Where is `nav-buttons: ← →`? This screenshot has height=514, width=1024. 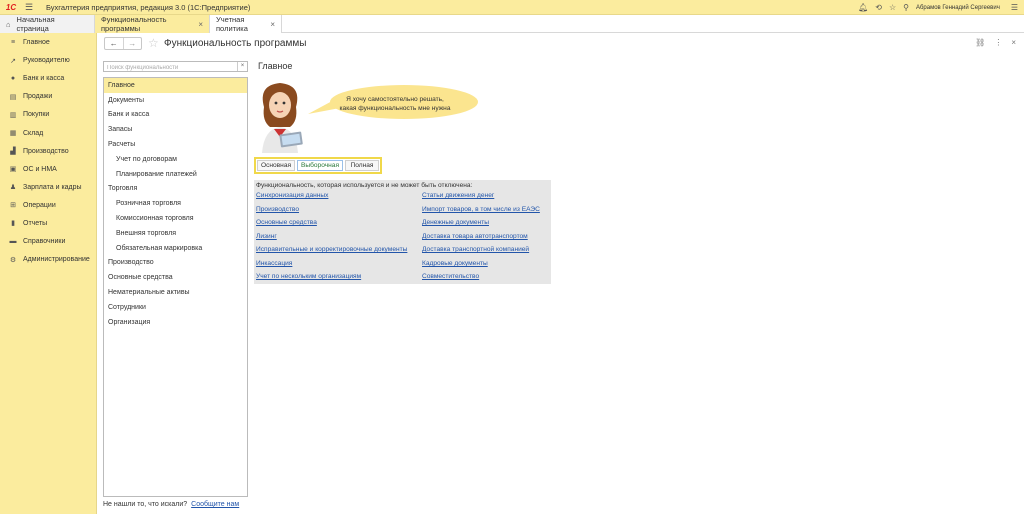 nav-buttons: ← → is located at coordinates (123, 43).